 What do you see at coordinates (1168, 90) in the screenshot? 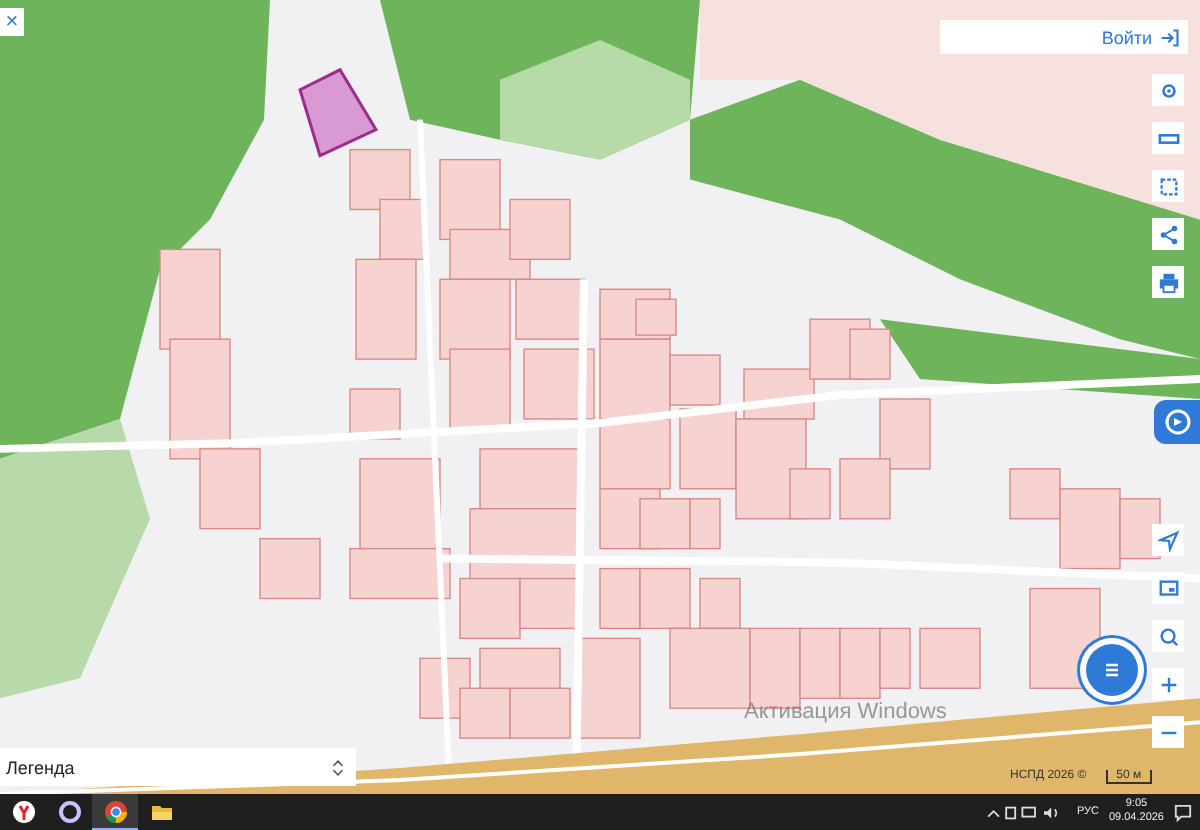
I see `locate-icon` at bounding box center [1168, 90].